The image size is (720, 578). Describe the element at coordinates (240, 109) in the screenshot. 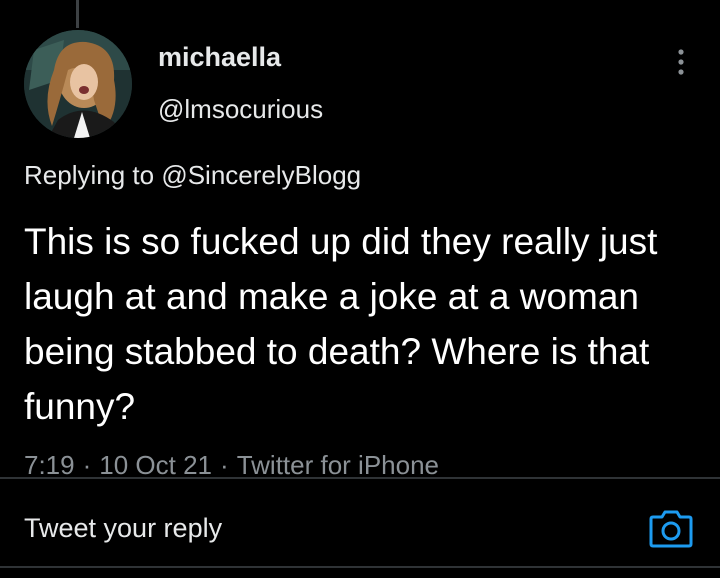

I see `user-handle: @lmsocurious` at that location.